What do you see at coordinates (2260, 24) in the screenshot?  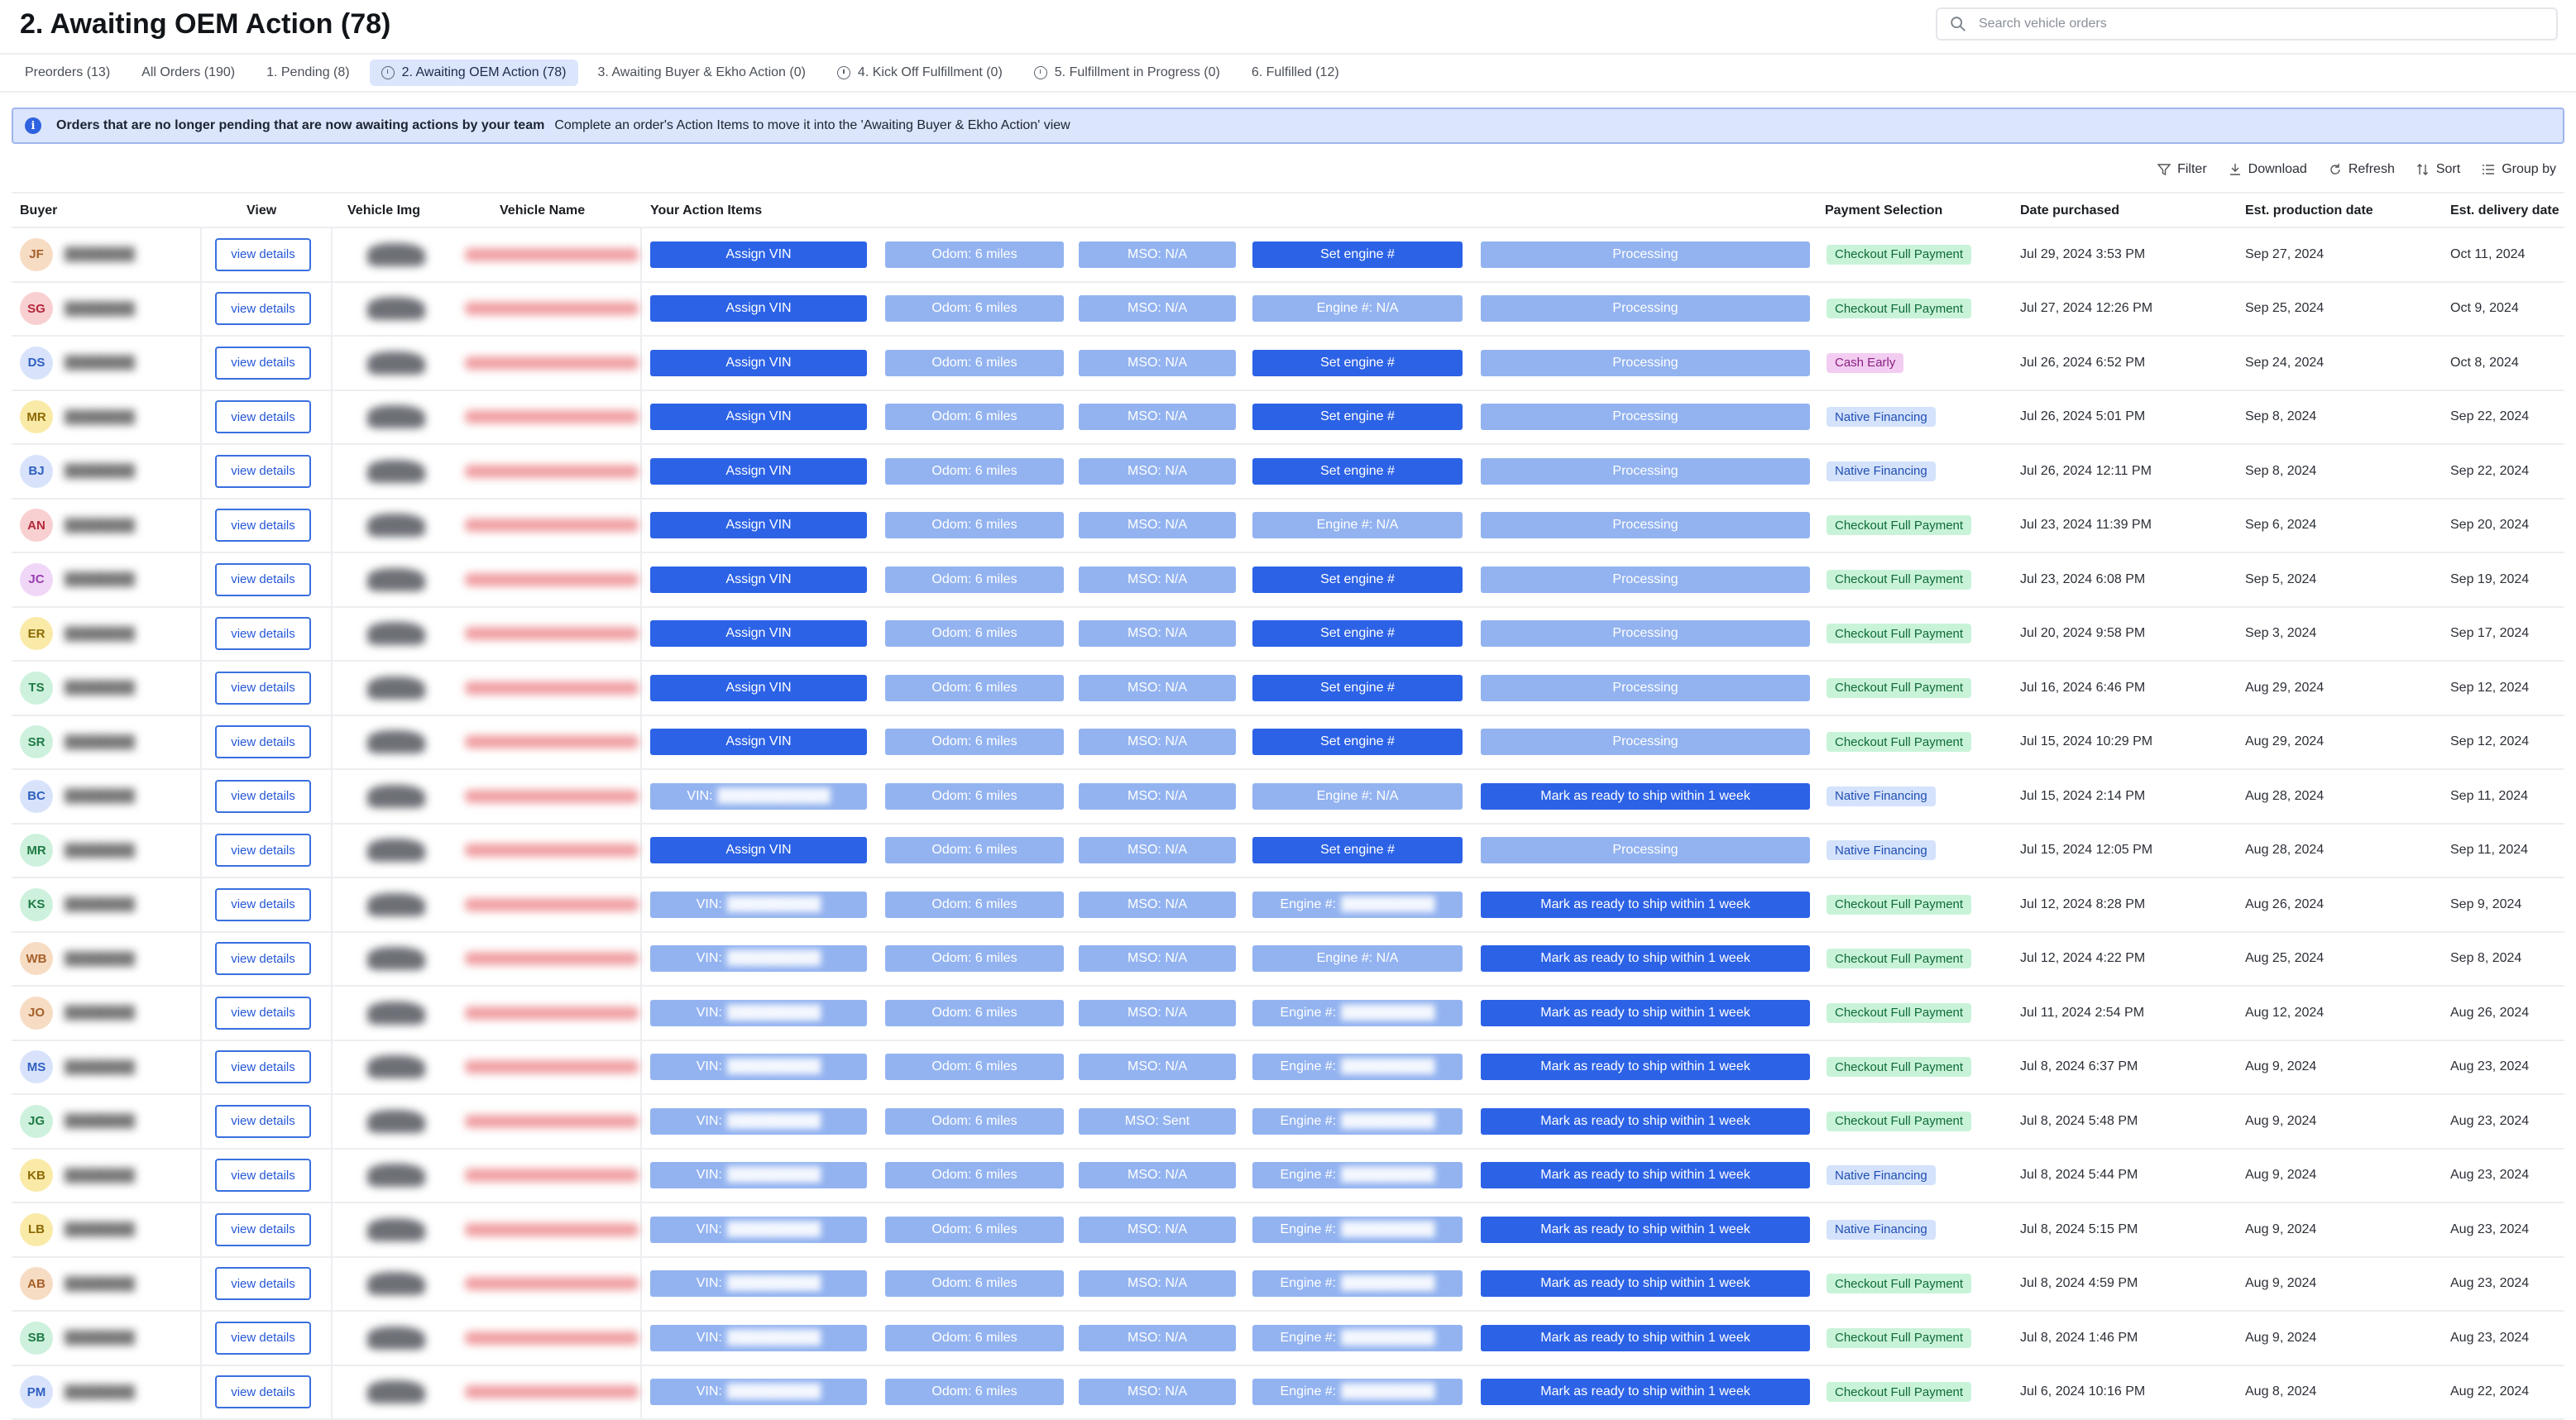 I see `search-input` at bounding box center [2260, 24].